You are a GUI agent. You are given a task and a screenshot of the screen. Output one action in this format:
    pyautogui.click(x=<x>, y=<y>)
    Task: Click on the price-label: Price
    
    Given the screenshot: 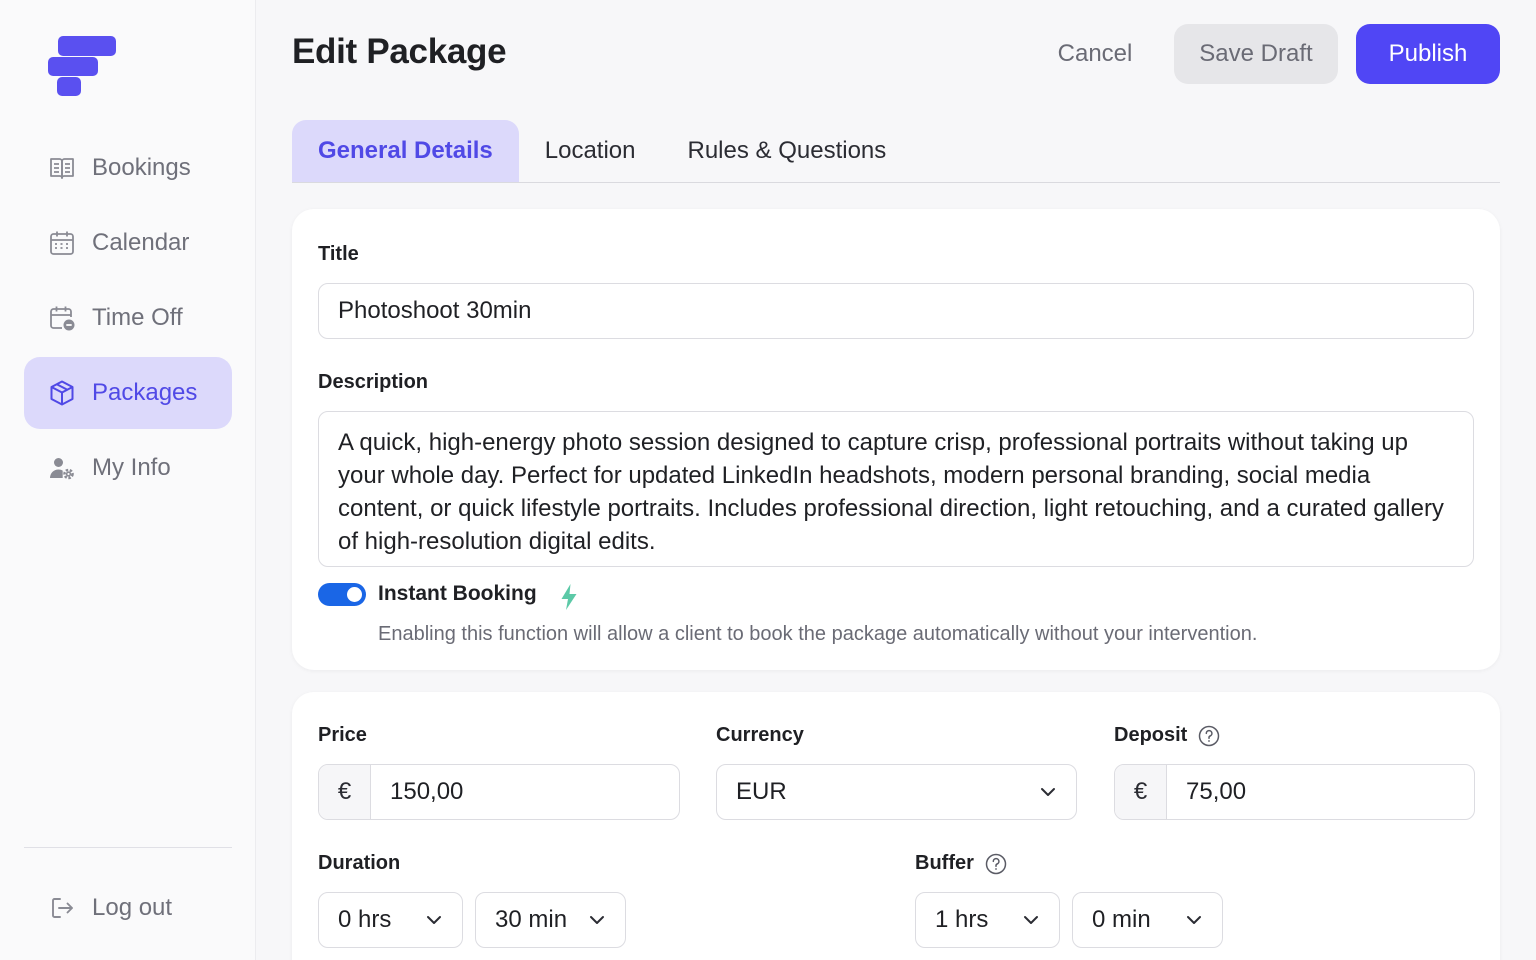 What is the action you would take?
    pyautogui.click(x=342, y=735)
    